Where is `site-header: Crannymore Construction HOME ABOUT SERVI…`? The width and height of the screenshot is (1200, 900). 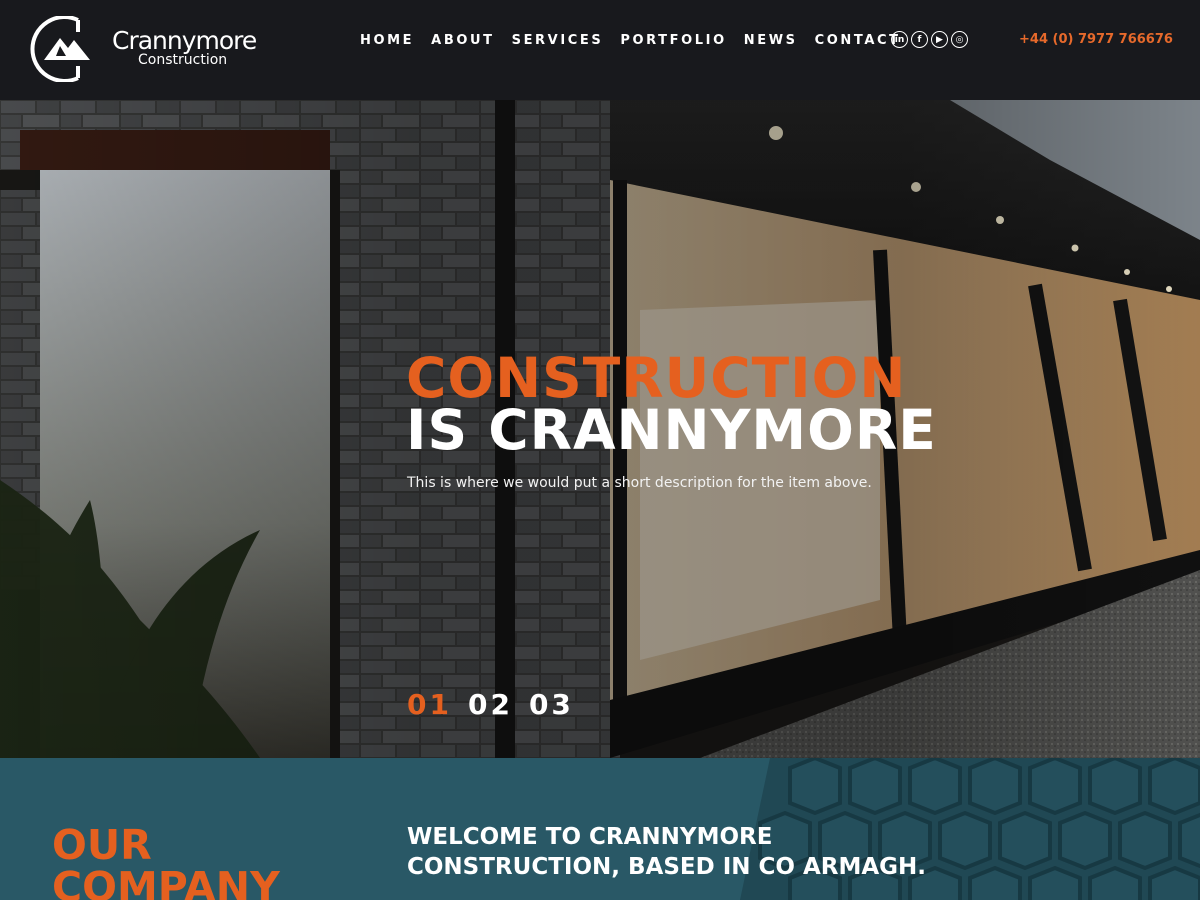 site-header: Crannymore Construction HOME ABOUT SERVI… is located at coordinates (600, 50).